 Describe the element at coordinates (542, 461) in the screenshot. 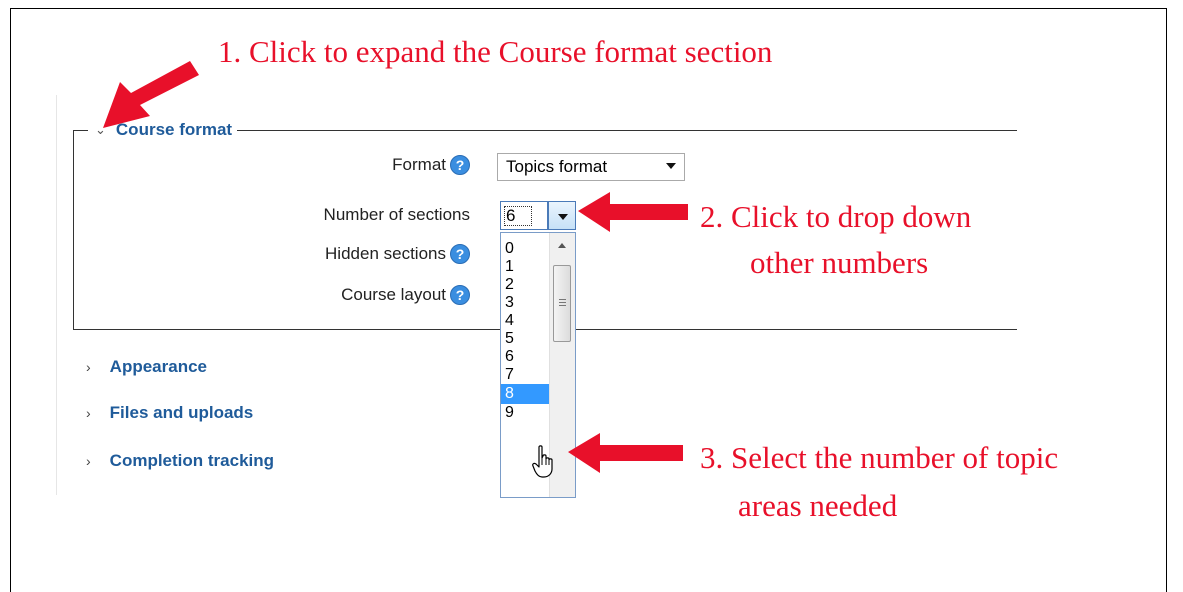

I see `hand-cursor-icon` at that location.